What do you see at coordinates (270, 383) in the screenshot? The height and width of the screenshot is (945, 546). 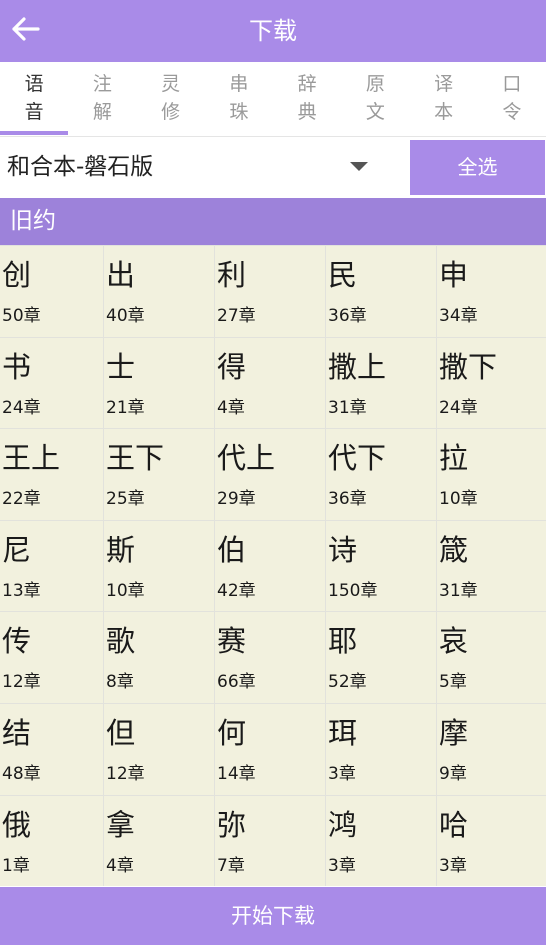 I see `book-item: 得 4章` at bounding box center [270, 383].